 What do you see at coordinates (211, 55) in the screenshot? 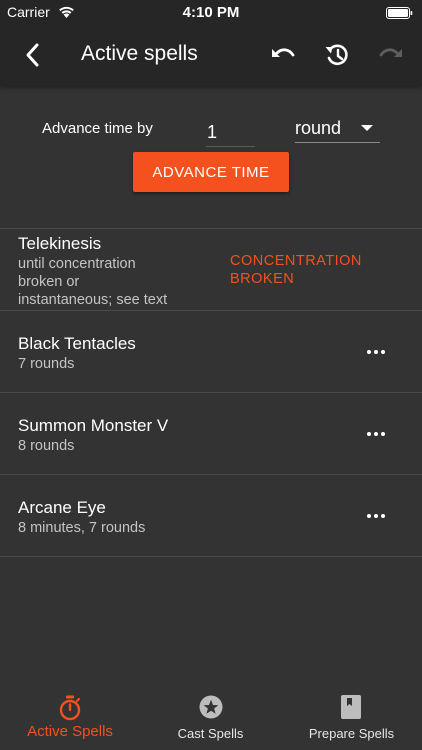
I see `nav-bar: Active spells` at bounding box center [211, 55].